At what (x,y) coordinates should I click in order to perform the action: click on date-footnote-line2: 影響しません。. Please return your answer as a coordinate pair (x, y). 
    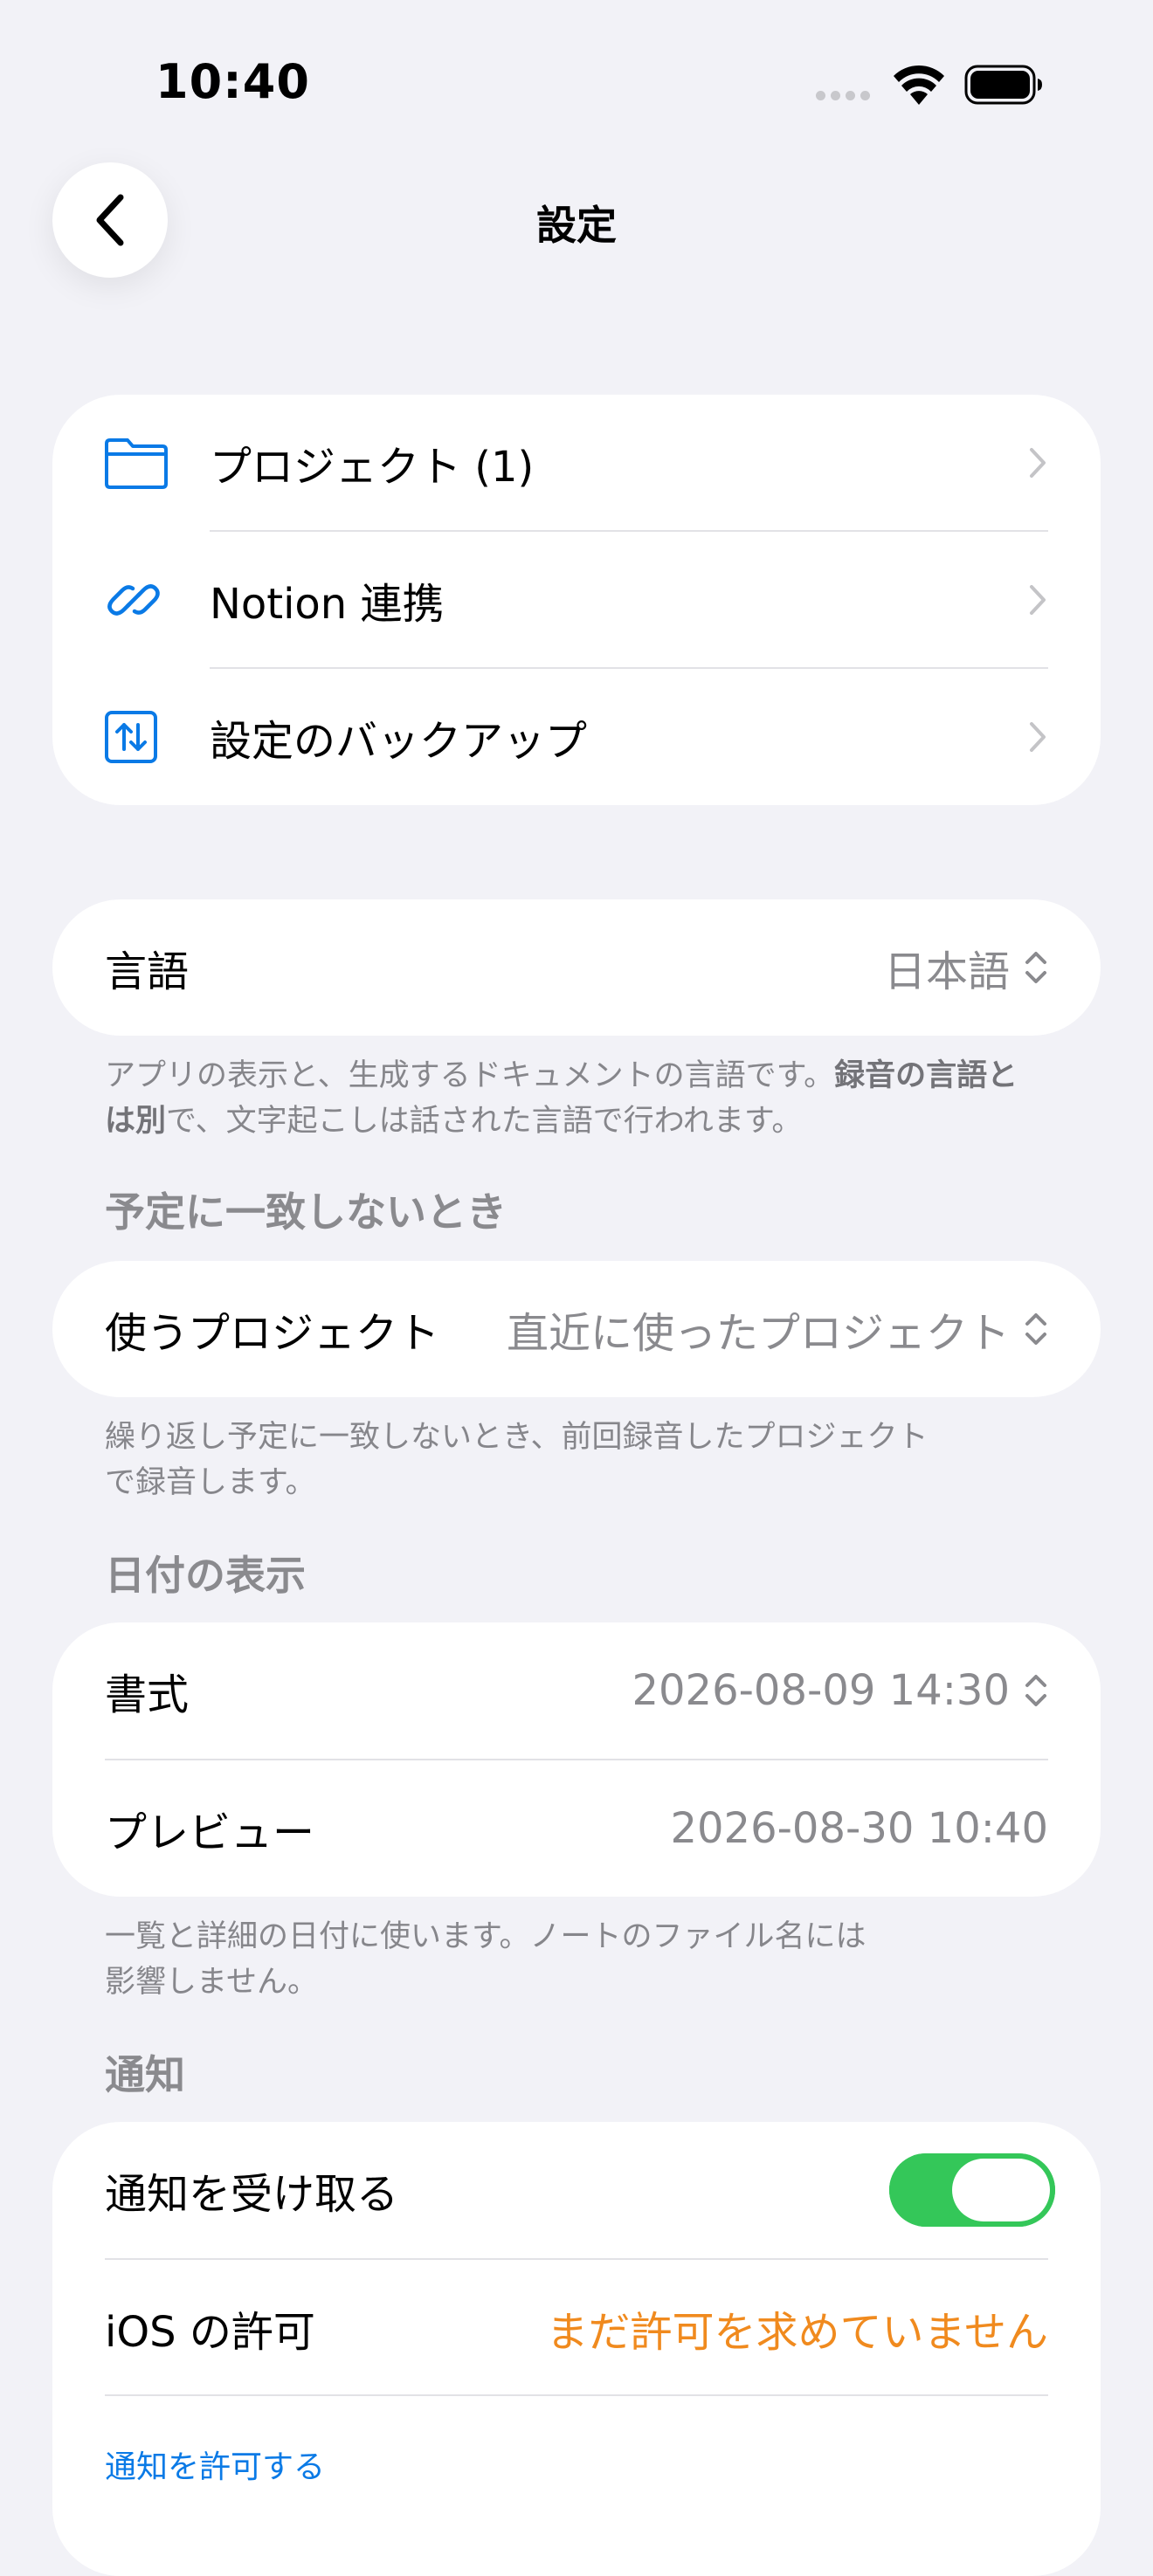
    Looking at the image, I should click on (212, 1982).